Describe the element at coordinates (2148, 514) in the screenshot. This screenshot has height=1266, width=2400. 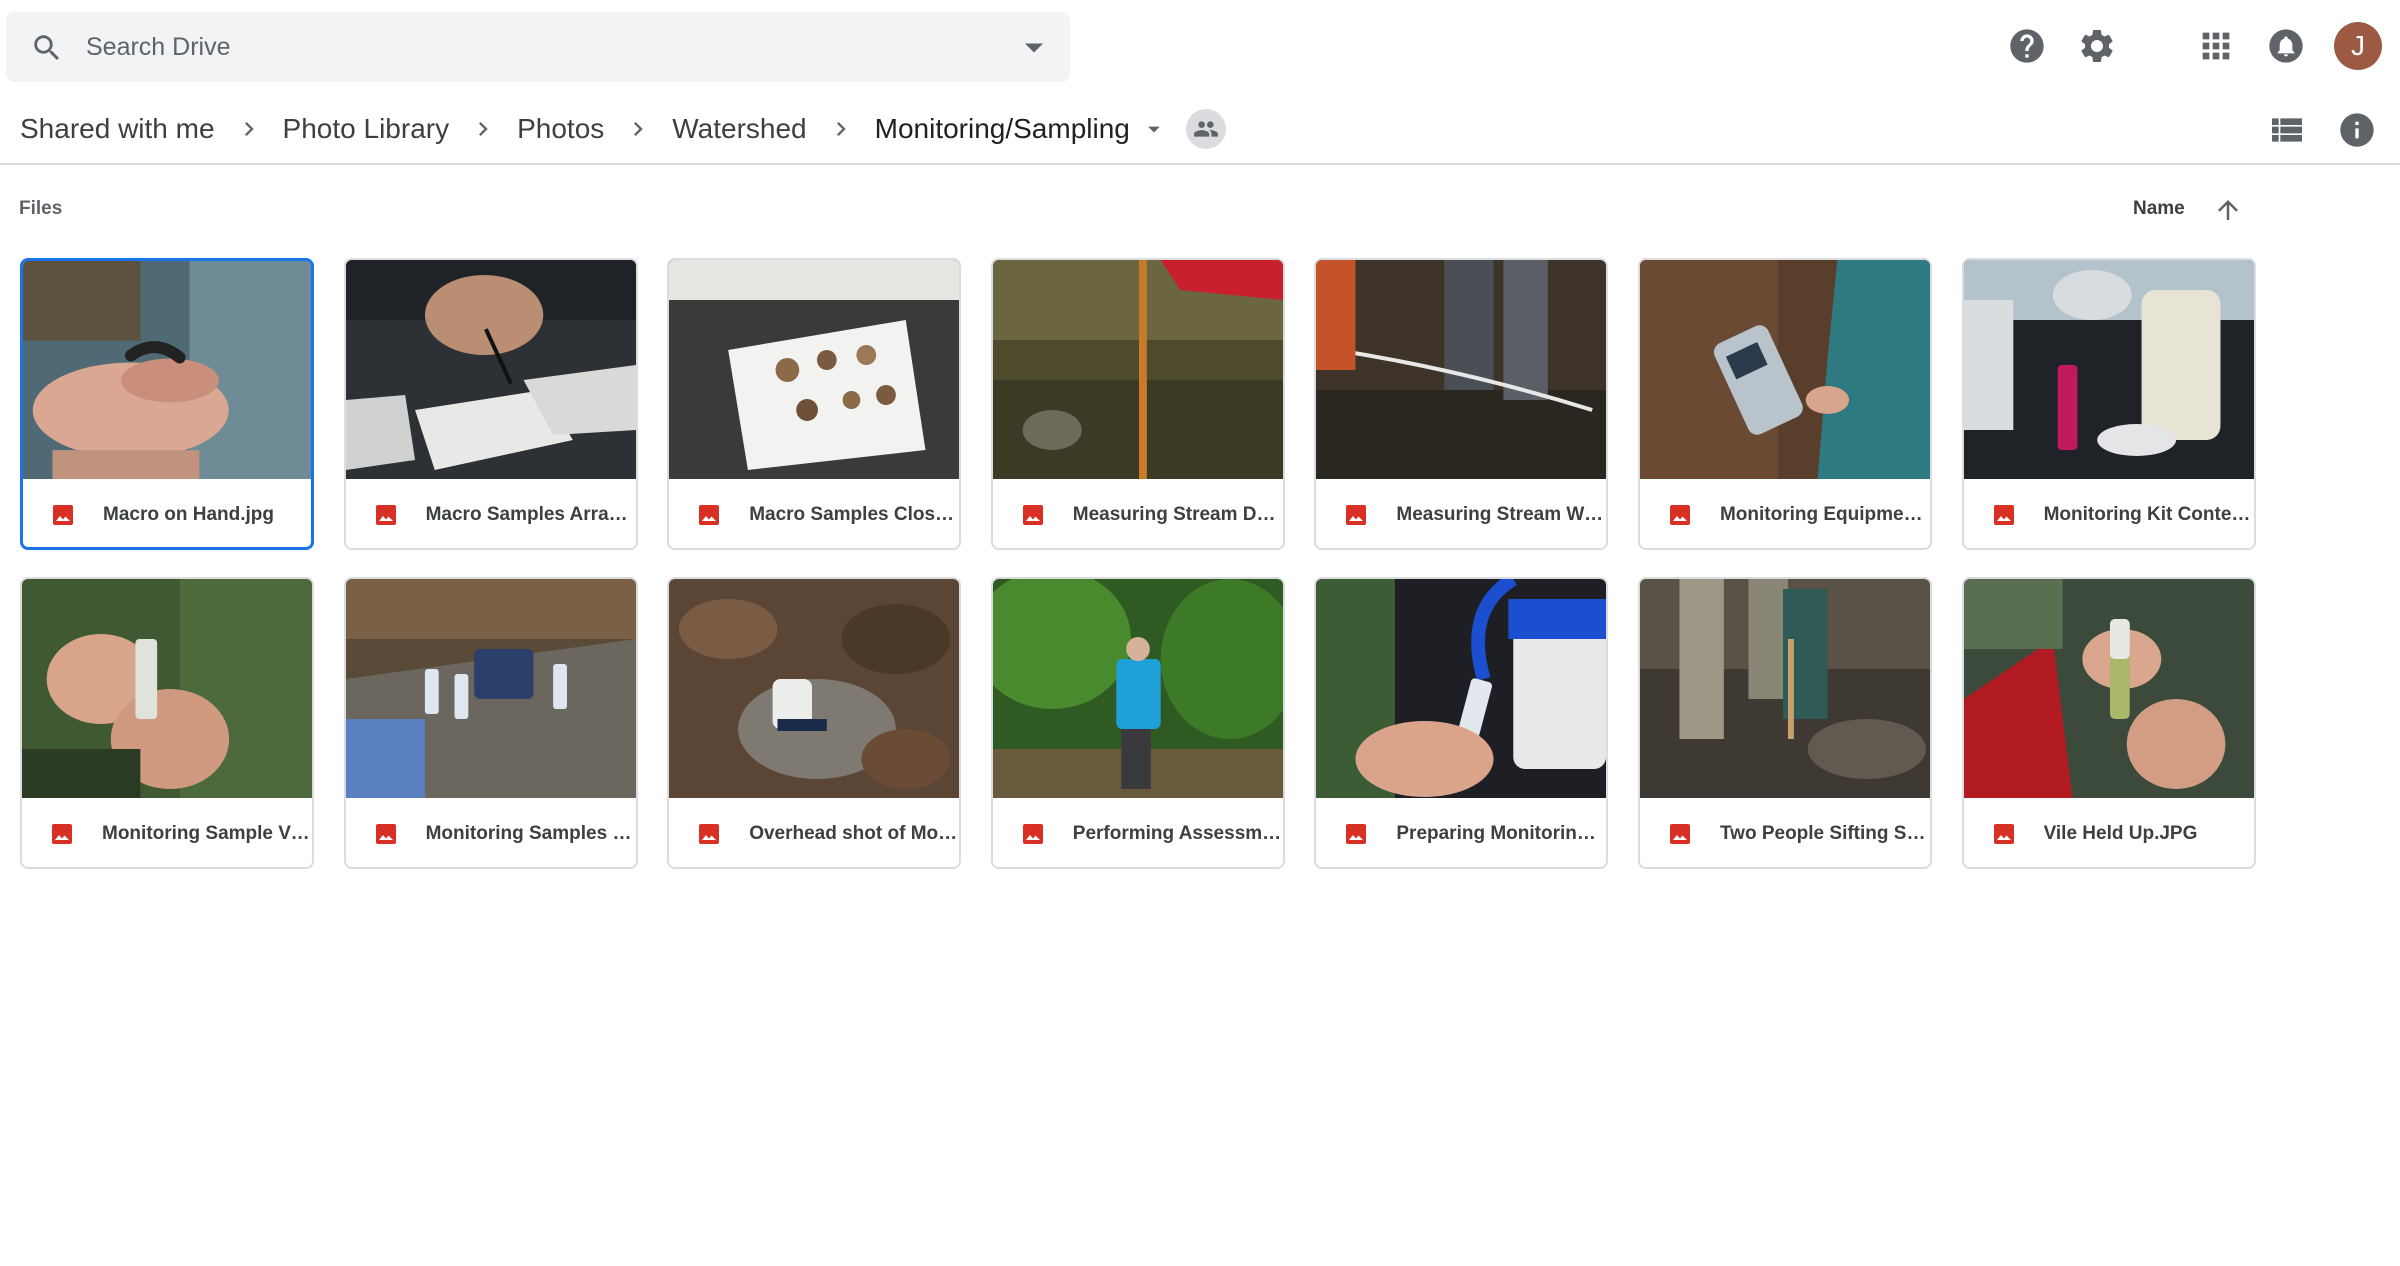
I see `file-name: Monitoring Kit Contents.jpg` at that location.